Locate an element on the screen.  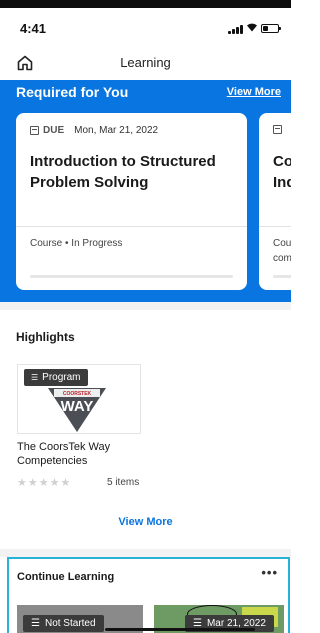
status-time: 4:41 is located at coordinates (33, 28).